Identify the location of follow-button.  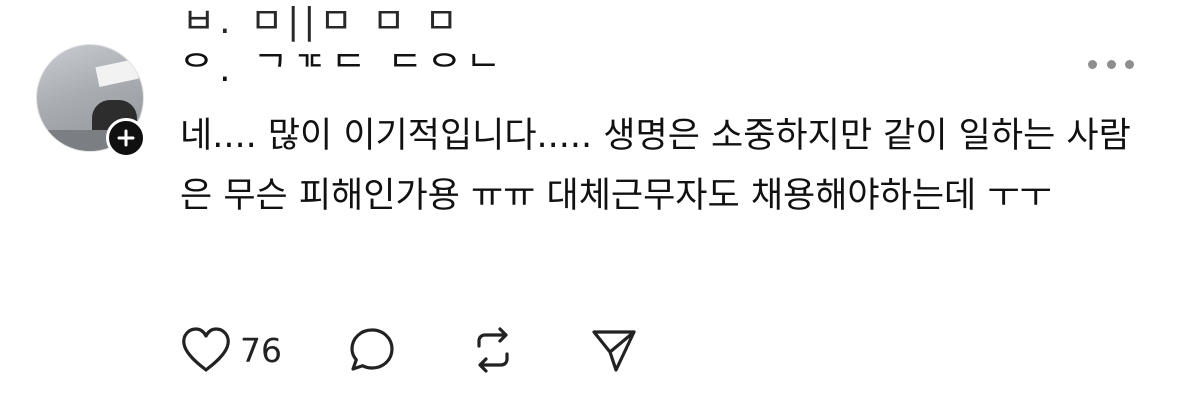
(126, 138).